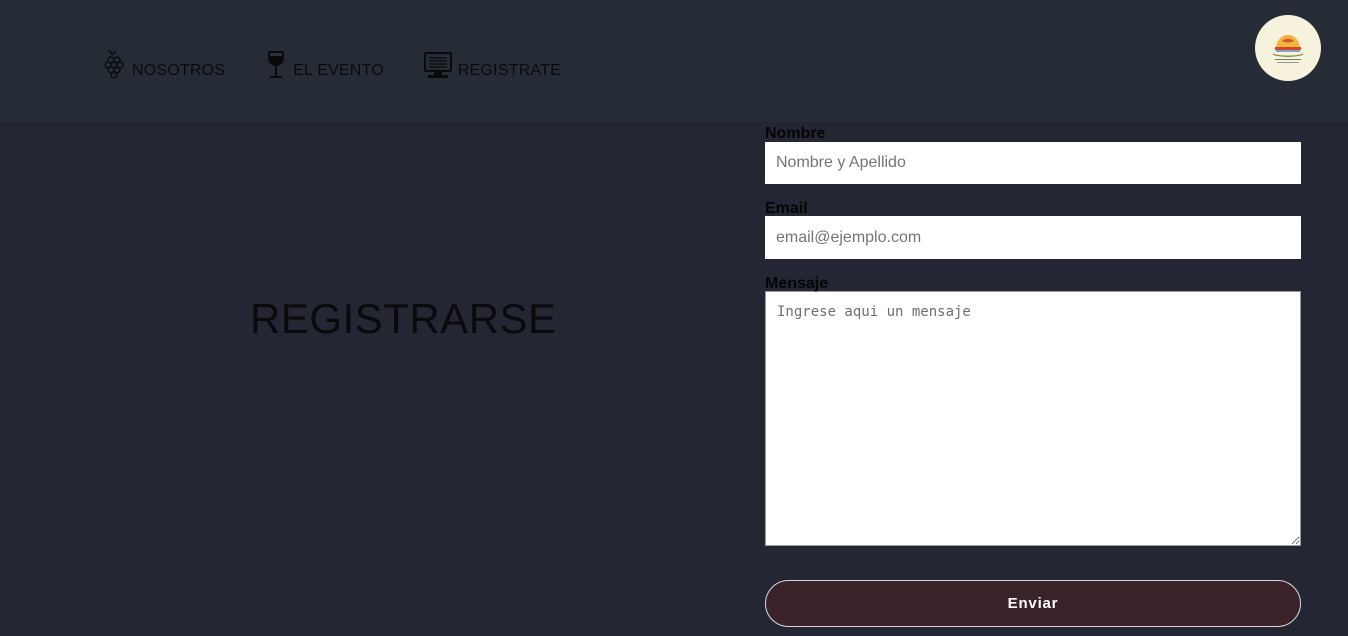  What do you see at coordinates (115, 65) in the screenshot?
I see `grapes-icon` at bounding box center [115, 65].